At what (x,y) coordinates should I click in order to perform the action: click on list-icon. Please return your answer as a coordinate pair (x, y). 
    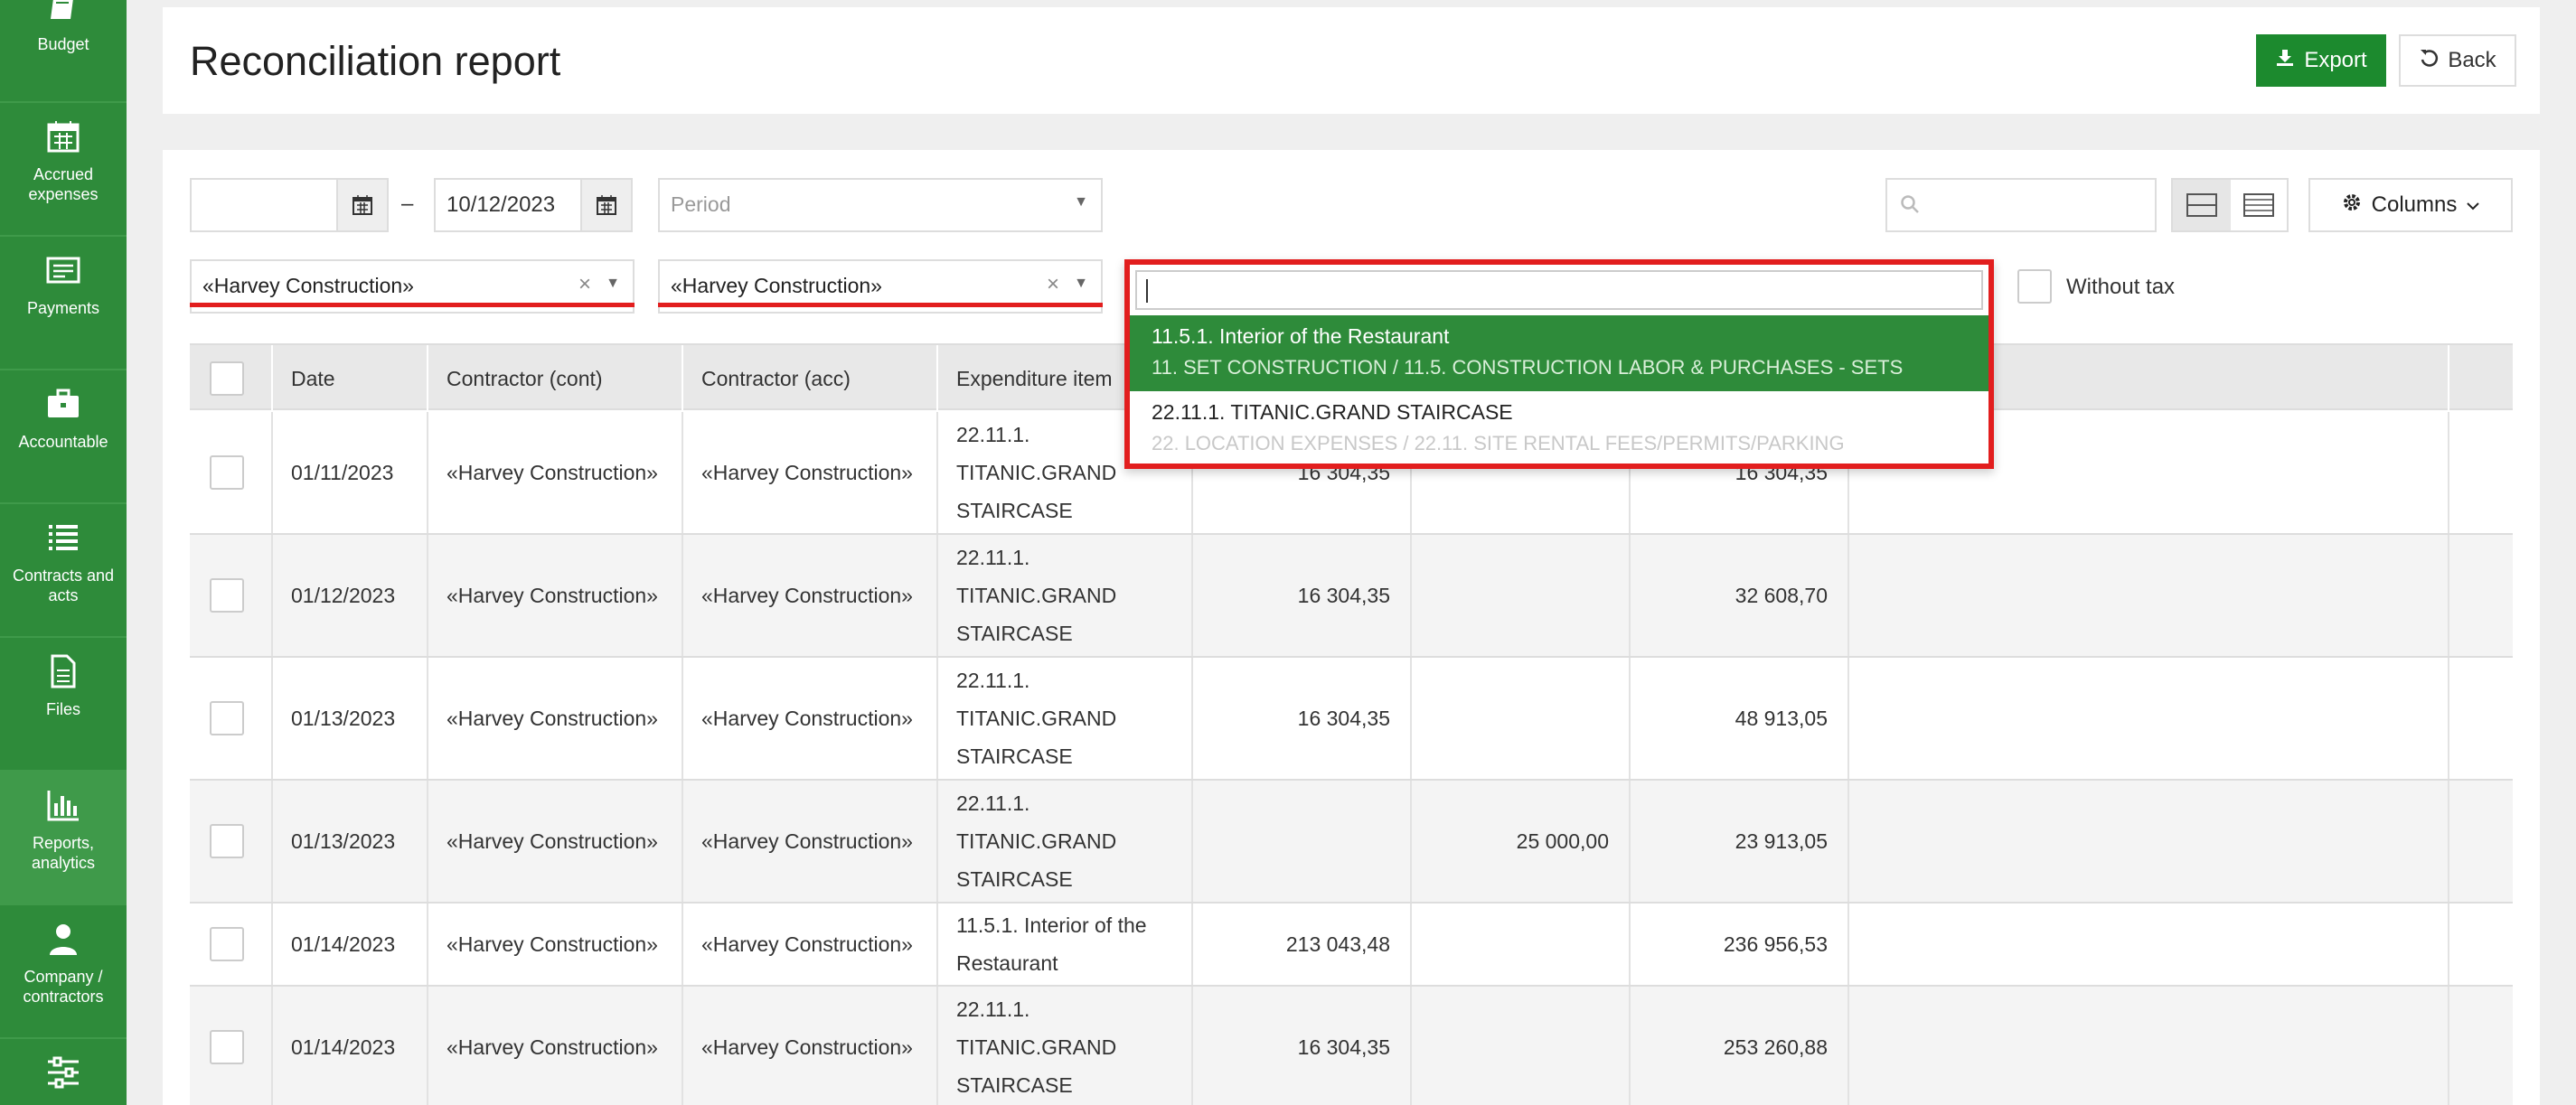
    Looking at the image, I should click on (63, 538).